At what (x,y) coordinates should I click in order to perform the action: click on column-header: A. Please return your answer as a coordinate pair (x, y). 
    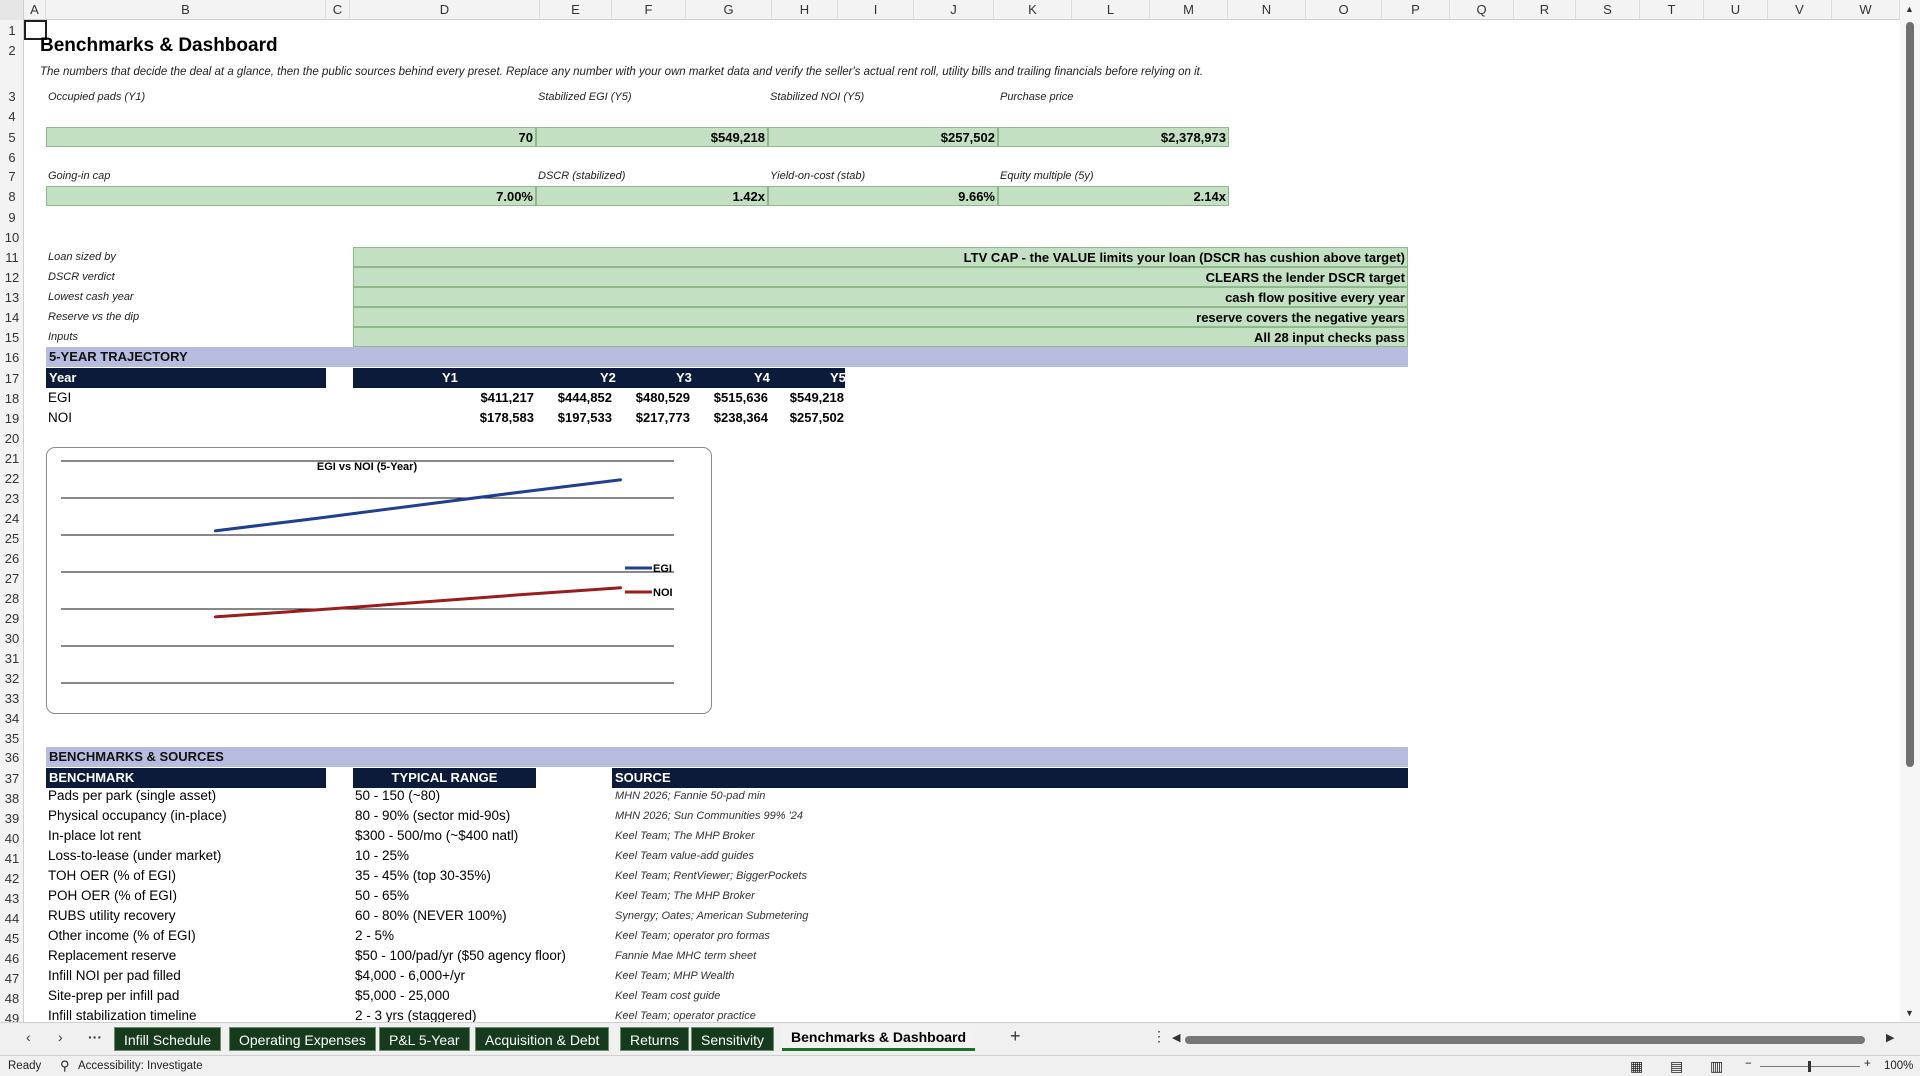
    Looking at the image, I should click on (35, 10).